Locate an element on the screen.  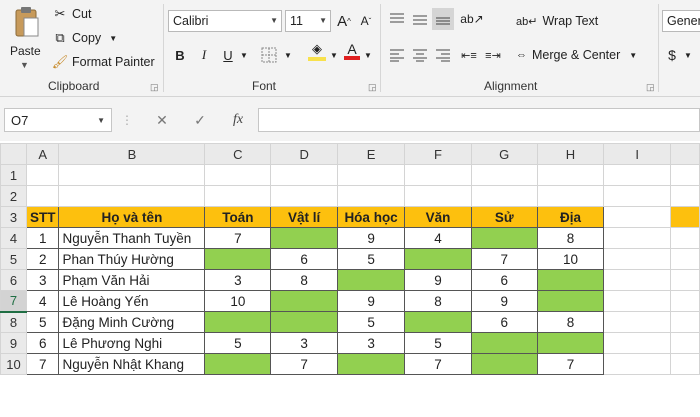
row-header: 8 is located at coordinates (13, 322).